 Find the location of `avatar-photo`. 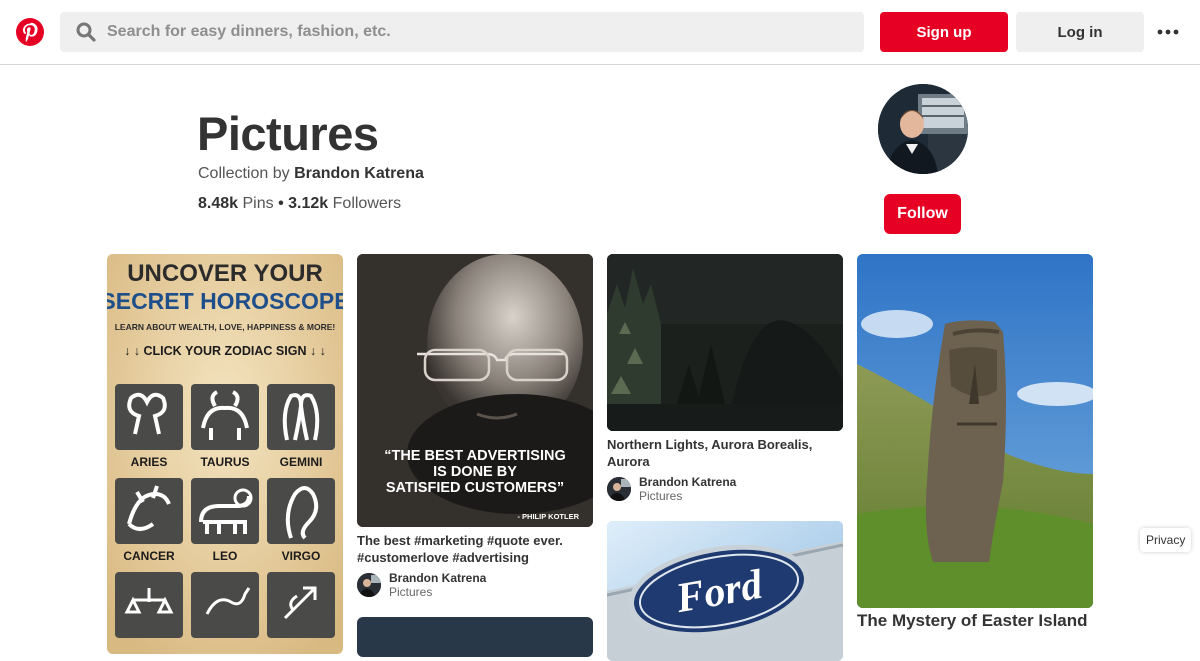

avatar-photo is located at coordinates (923, 129).